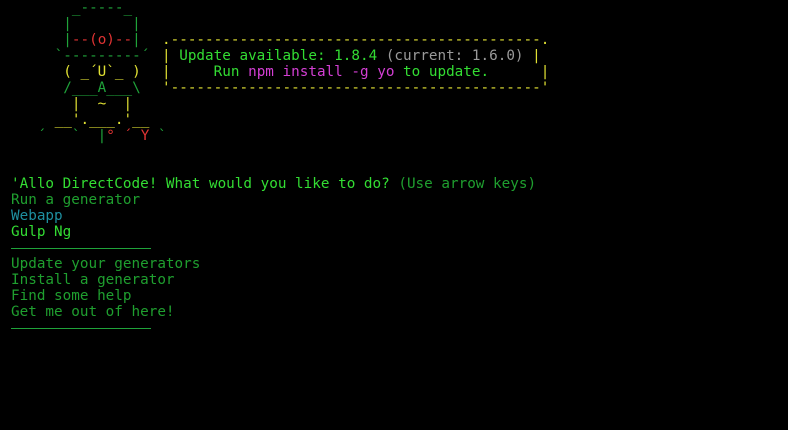 This screenshot has height=430, width=788. I want to click on mascot-degree: °, so click(115, 136).